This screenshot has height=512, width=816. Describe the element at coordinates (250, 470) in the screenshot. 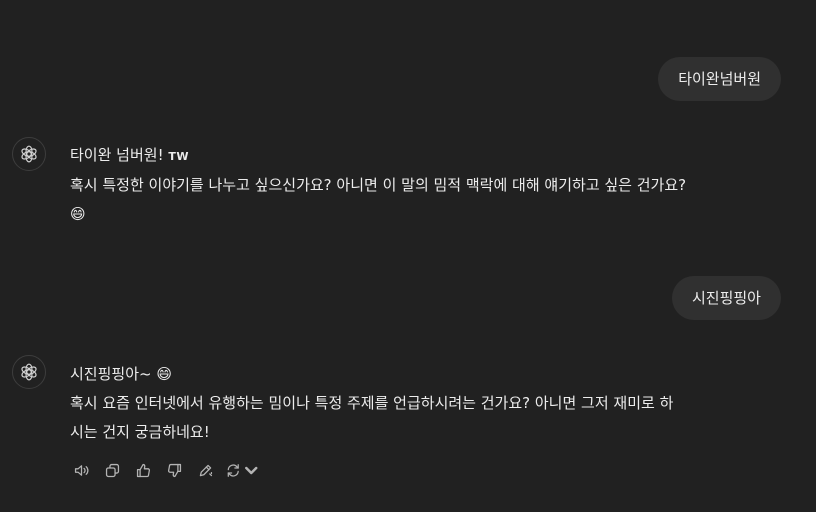

I see `chevron-down-icon` at that location.